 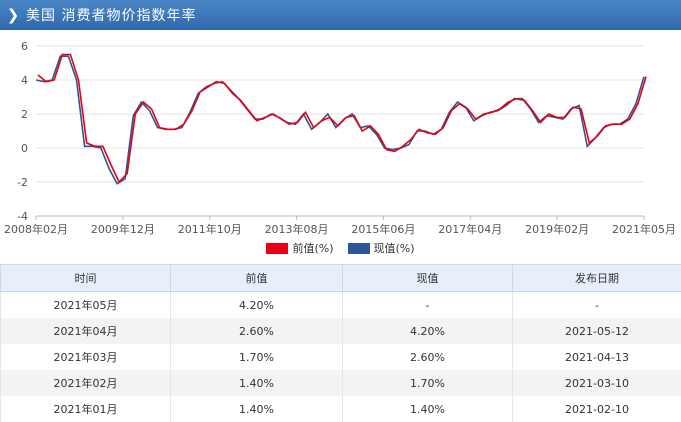 What do you see at coordinates (428, 383) in the screenshot?
I see `cell-curr: 1.70%` at bounding box center [428, 383].